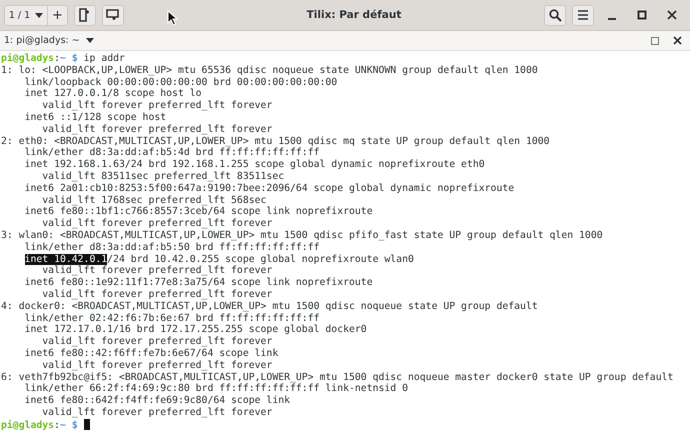 The width and height of the screenshot is (690, 437). Describe the element at coordinates (198, 212) in the screenshot. I see `terminal-output-line: inet6 fe80::1bf1:c766:8557:3ceb/64 scope link noprefixroute` at that location.